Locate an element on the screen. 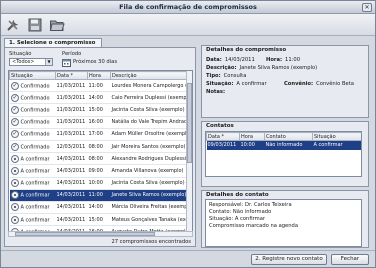 The image size is (376, 268). bottom-bar: 2. Registre novo contato Fechar is located at coordinates (188, 258).